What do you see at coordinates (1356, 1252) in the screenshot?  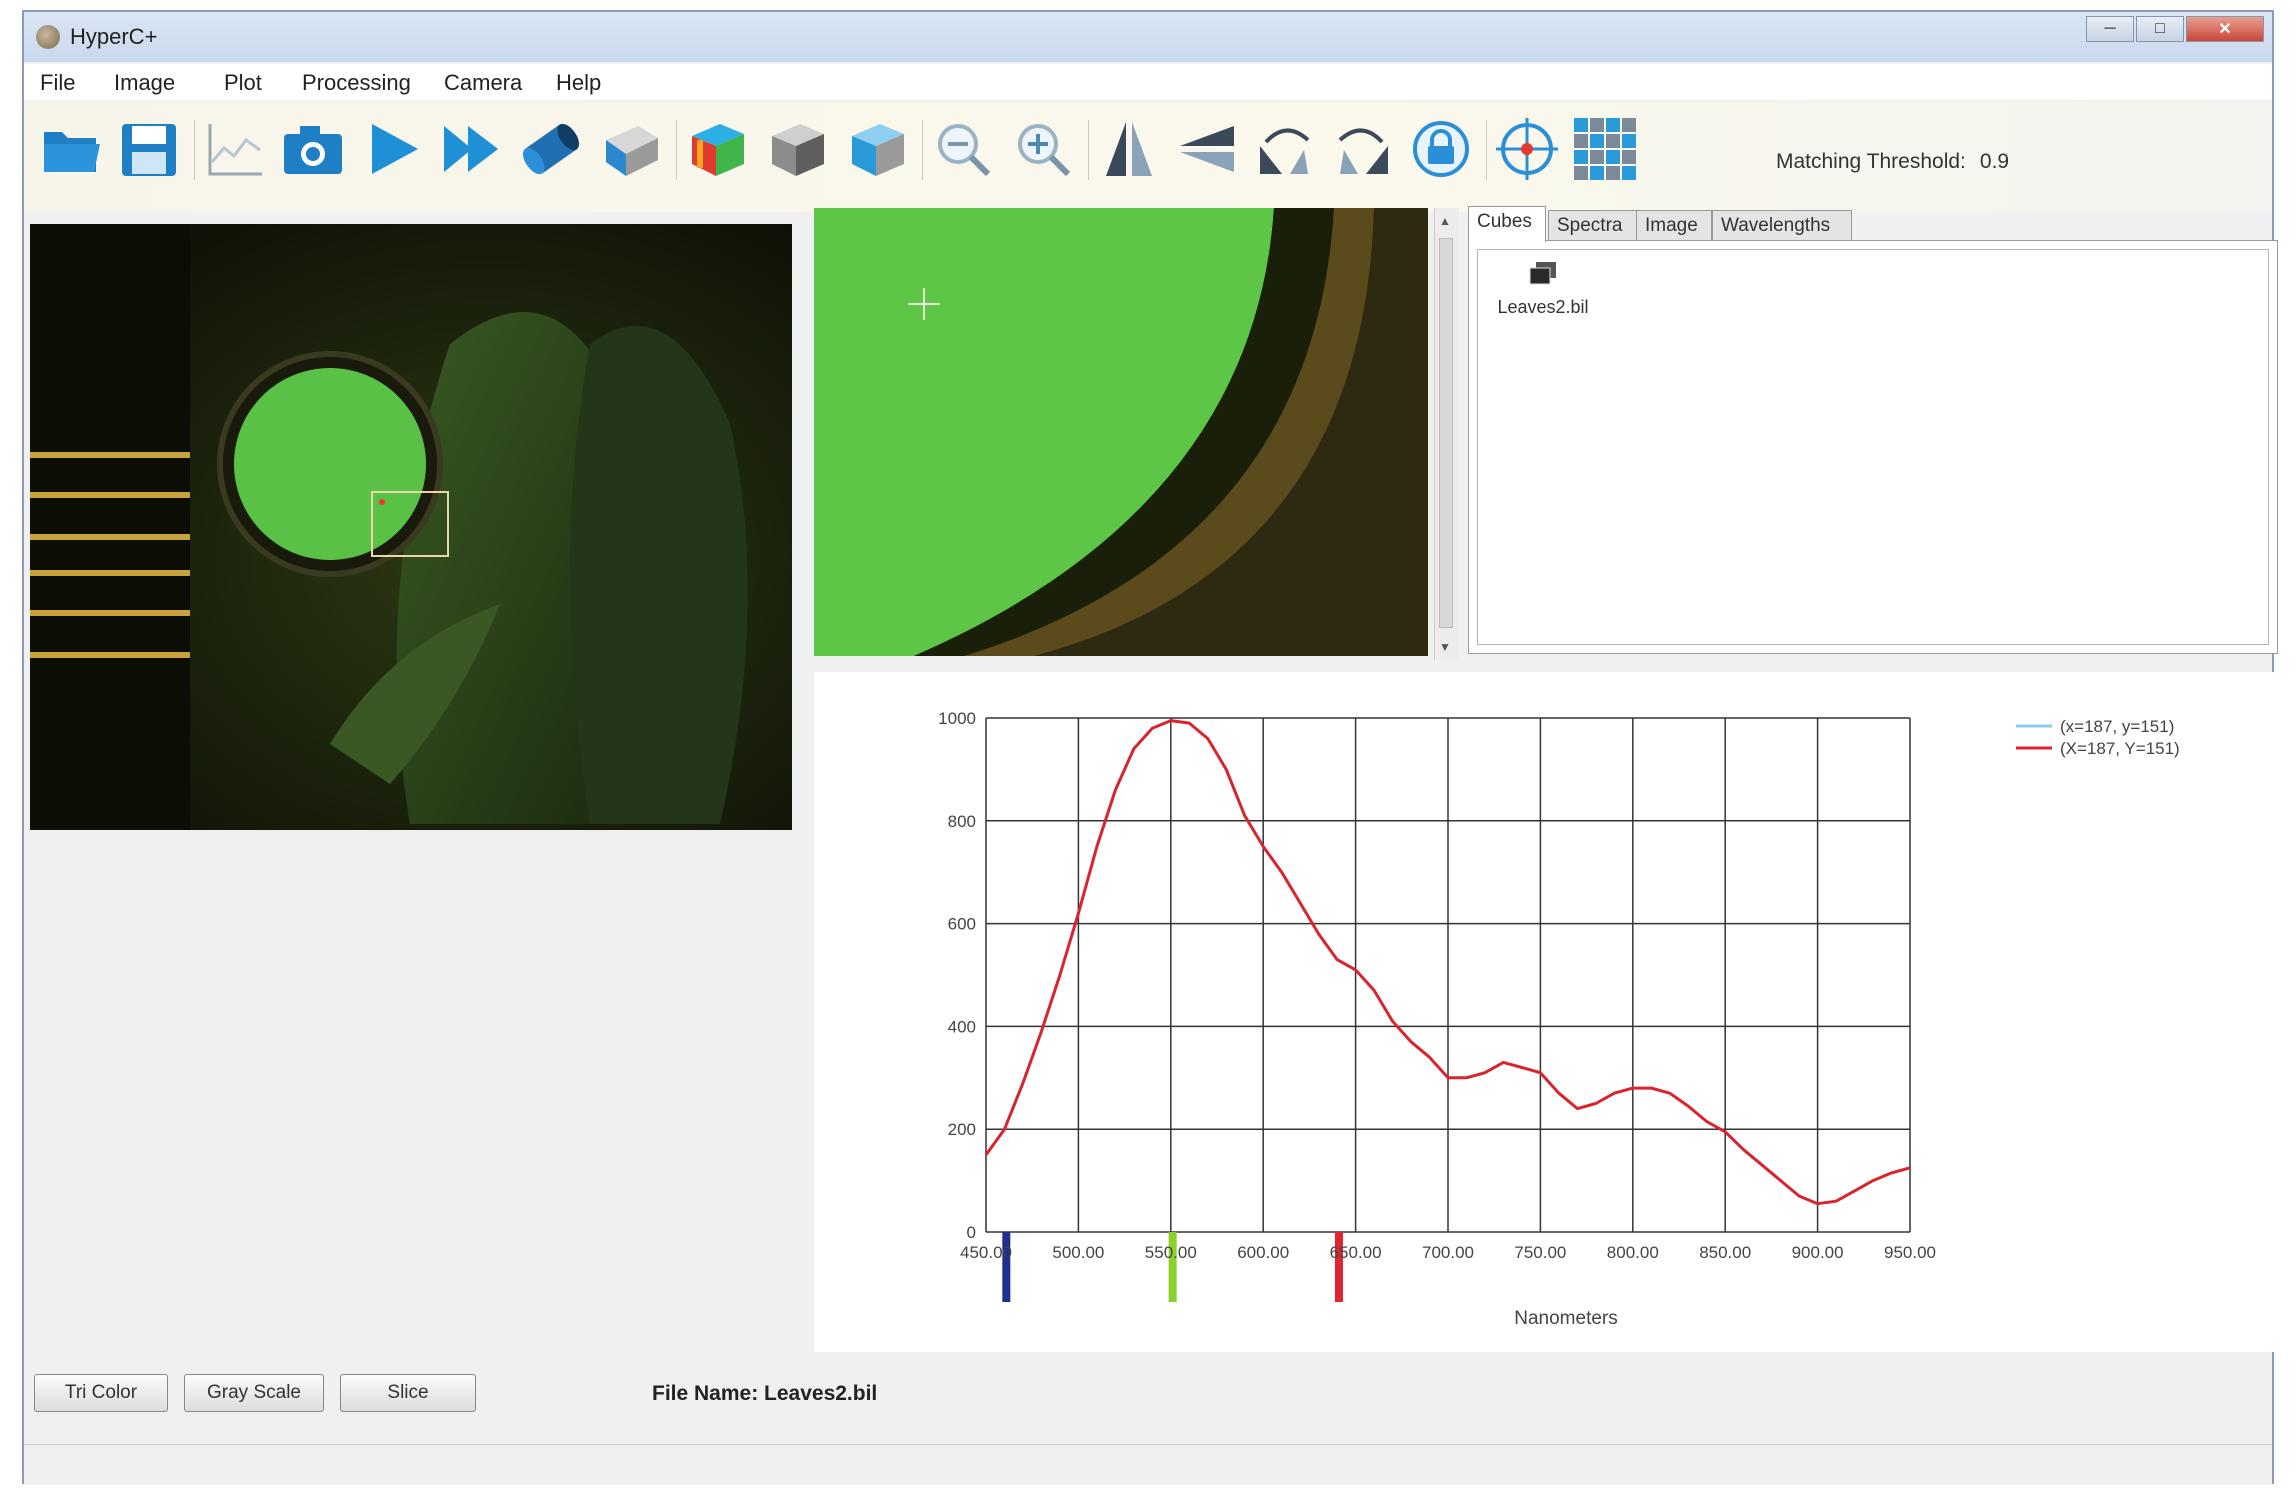 I see `x-tick-label: 650.00` at bounding box center [1356, 1252].